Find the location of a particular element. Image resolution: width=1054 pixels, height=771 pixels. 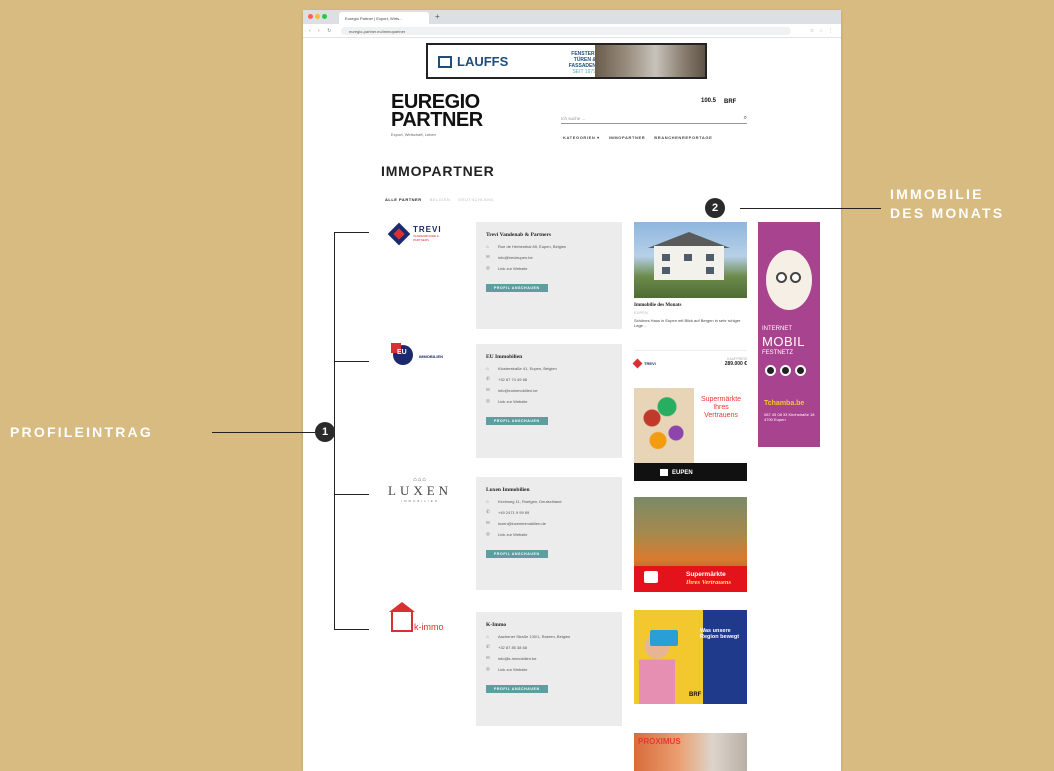

nav-branchenreportage: BRANCHENREPORTAGE is located at coordinates (683, 137).